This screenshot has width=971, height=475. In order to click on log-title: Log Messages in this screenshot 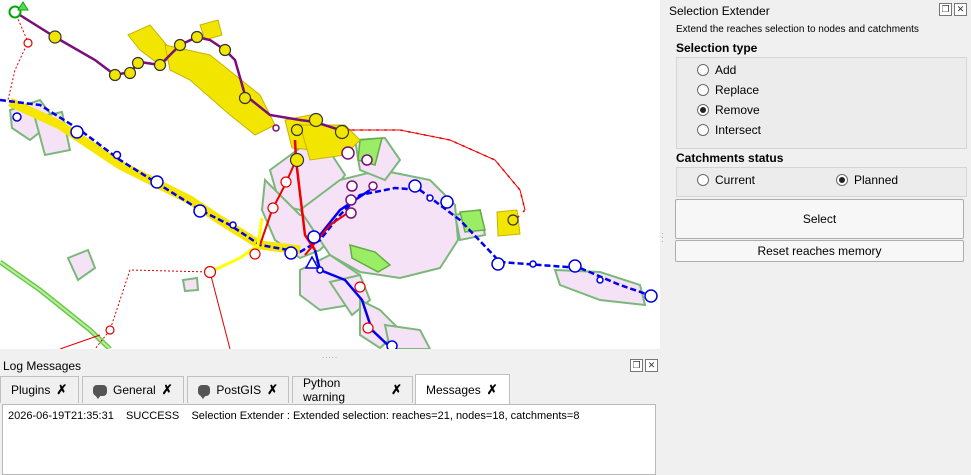, I will do `click(42, 366)`.